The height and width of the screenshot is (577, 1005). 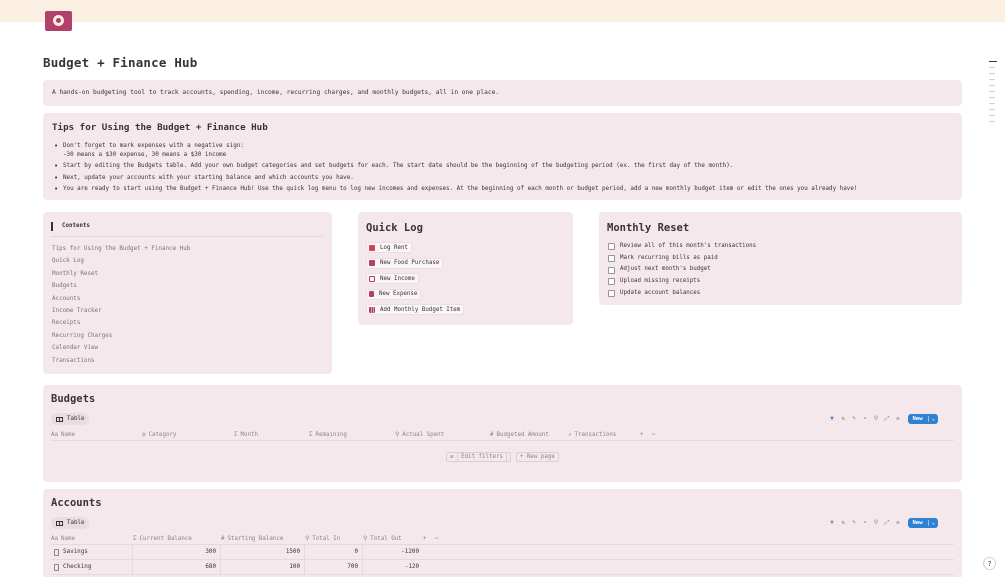 I want to click on total-out-cell: -1200, so click(x=393, y=552).